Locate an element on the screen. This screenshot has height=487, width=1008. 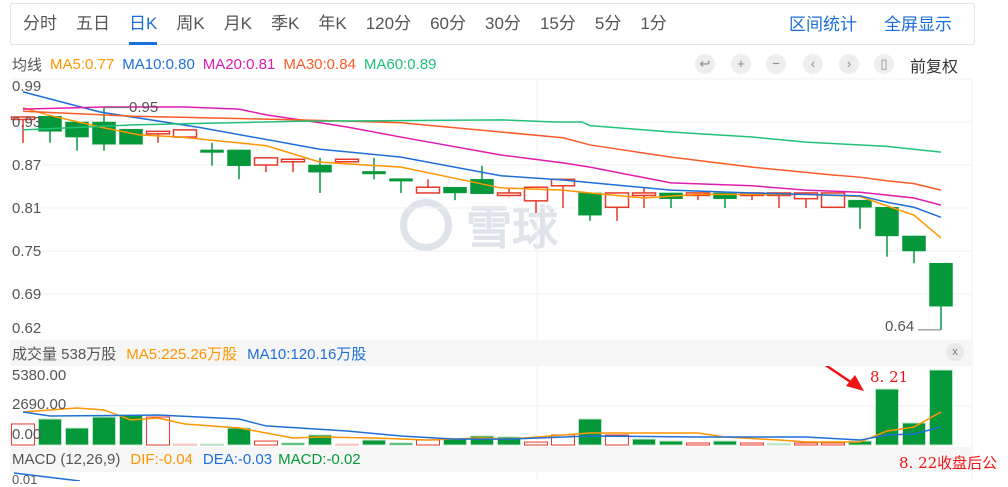
price-tick: 0.93 is located at coordinates (27, 122).